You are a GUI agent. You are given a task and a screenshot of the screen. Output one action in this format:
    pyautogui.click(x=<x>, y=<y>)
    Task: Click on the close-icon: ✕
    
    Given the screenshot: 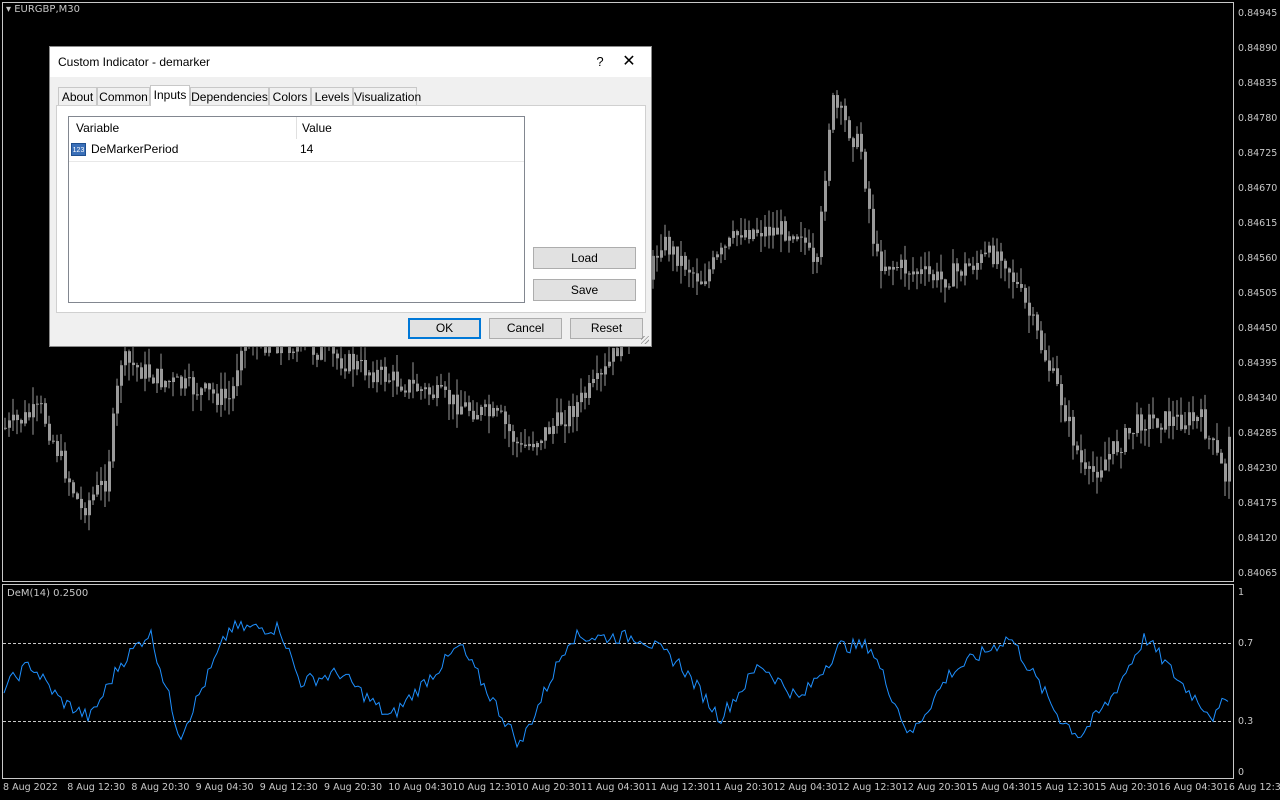 What is the action you would take?
    pyautogui.click(x=629, y=62)
    